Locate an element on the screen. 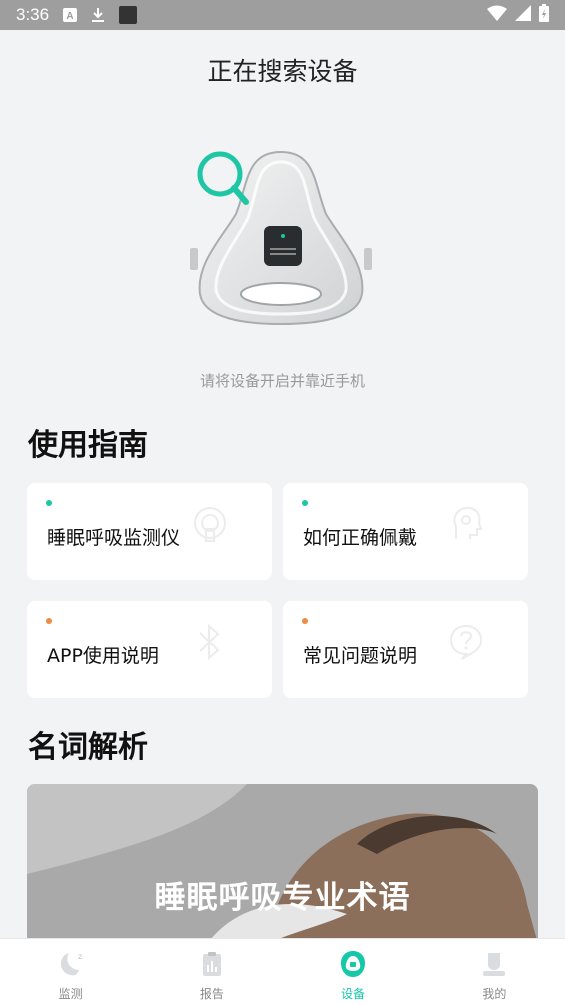 The height and width of the screenshot is (1004, 565). question-watermark-icon is located at coordinates (466, 642).